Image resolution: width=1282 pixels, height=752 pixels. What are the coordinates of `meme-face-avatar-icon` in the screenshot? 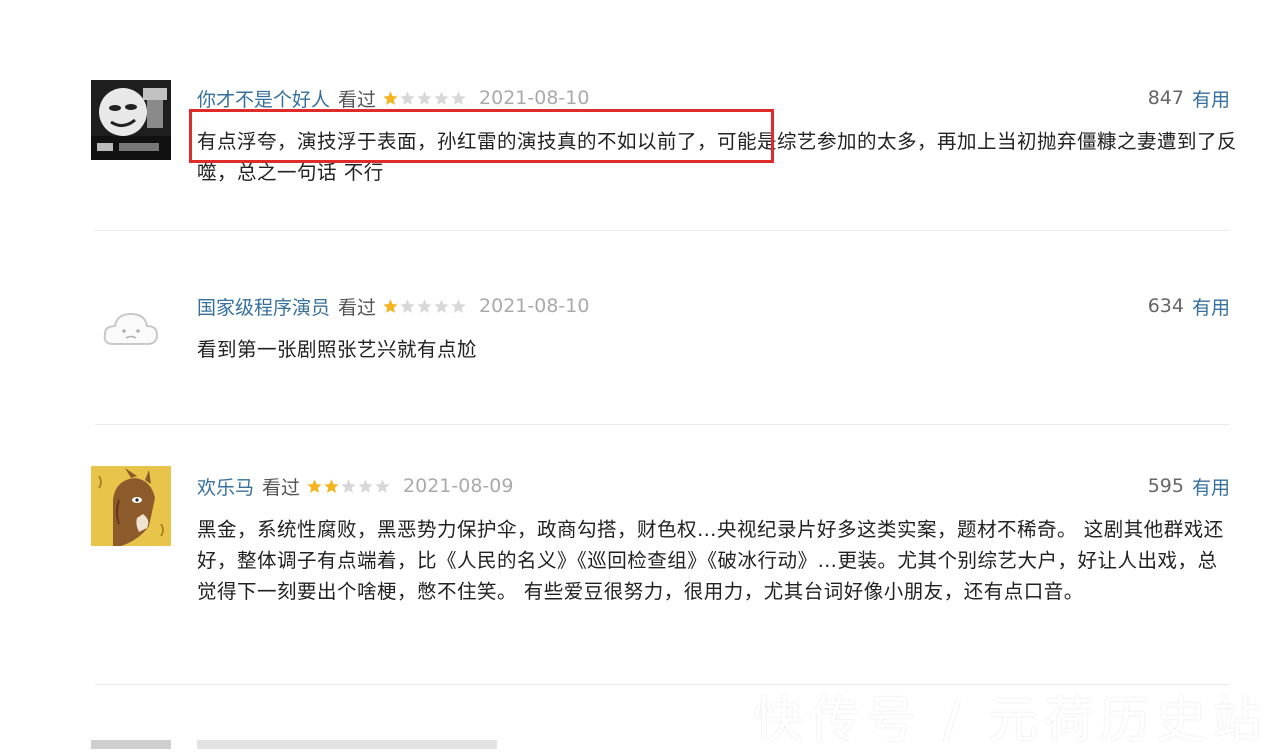 It's located at (131, 120).